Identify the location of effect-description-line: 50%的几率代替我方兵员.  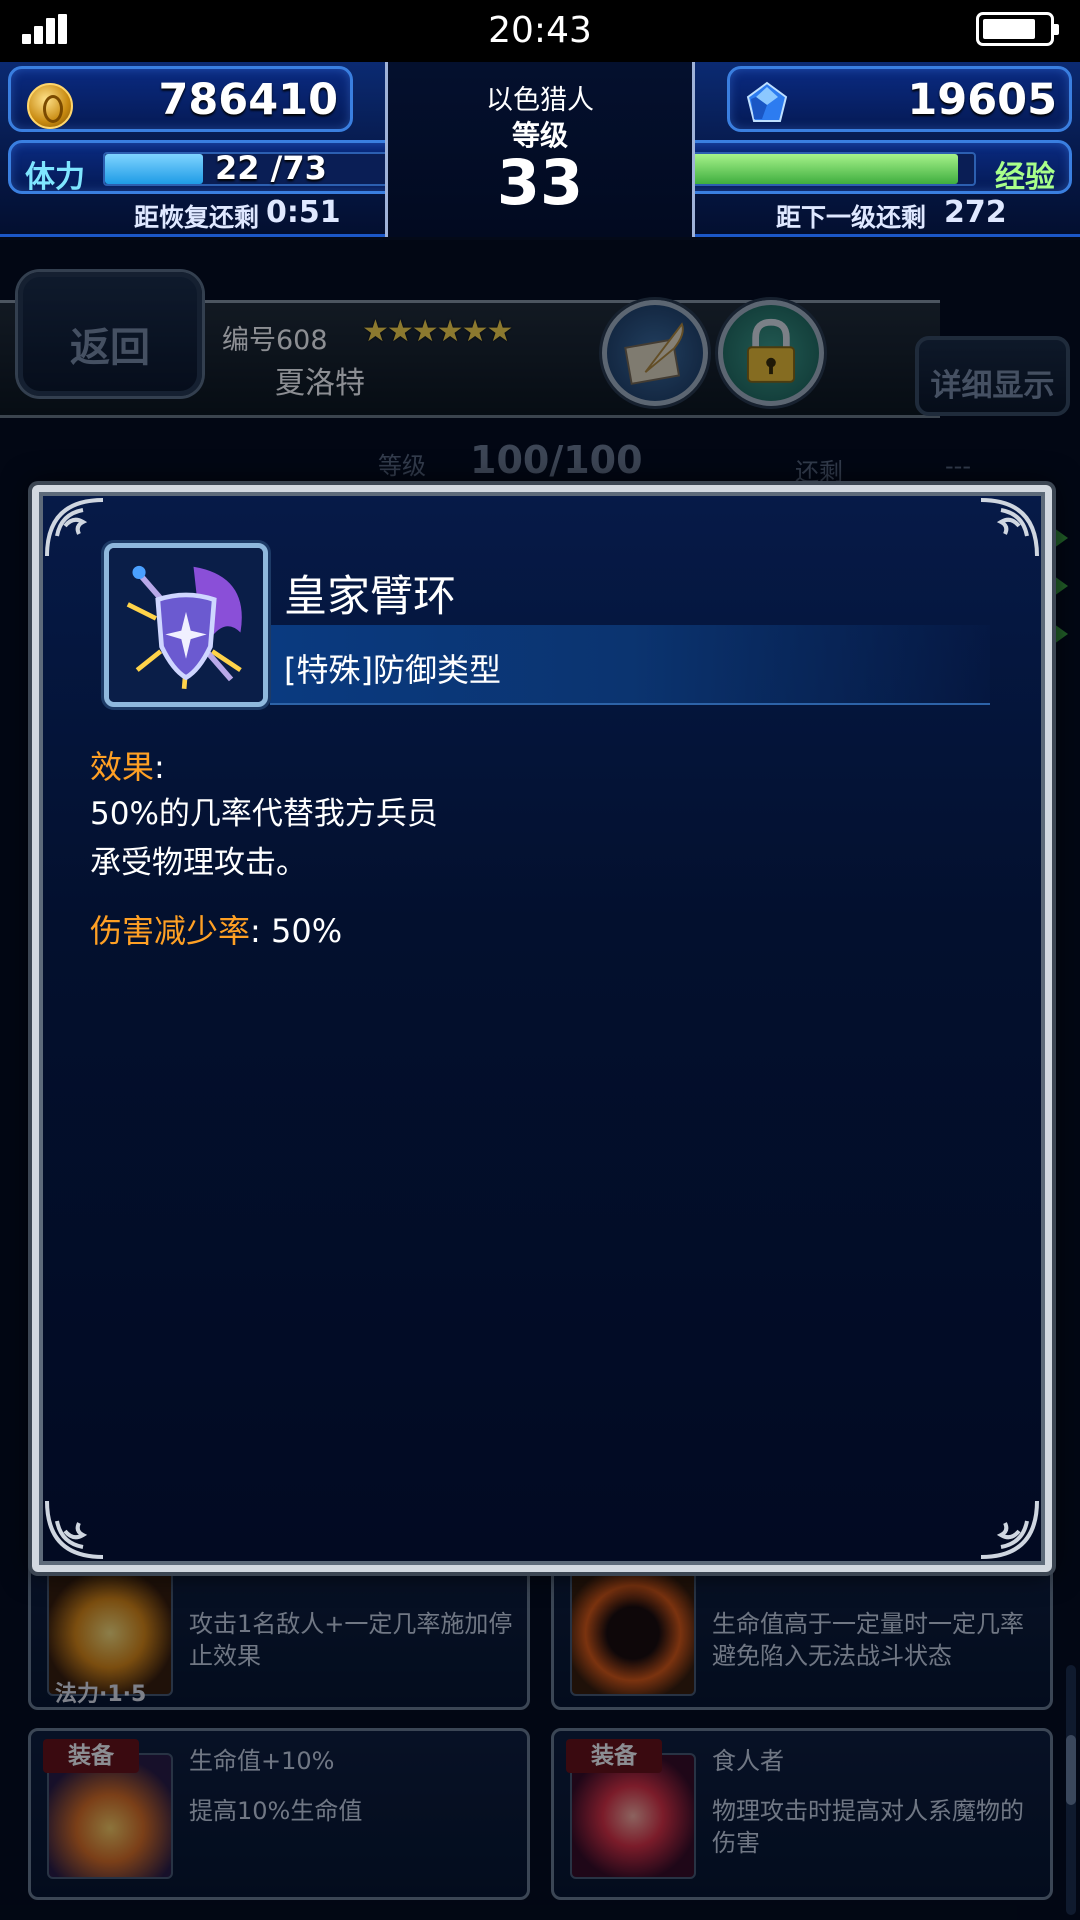
(264, 814).